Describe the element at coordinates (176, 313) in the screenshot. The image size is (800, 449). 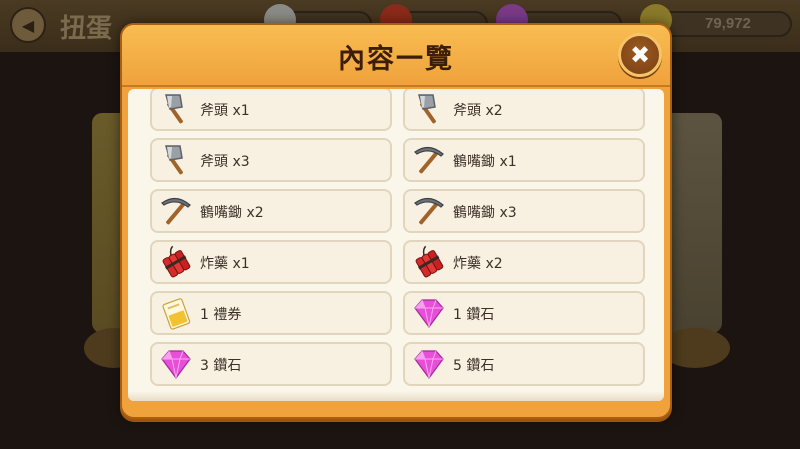
I see `ticket-icon` at that location.